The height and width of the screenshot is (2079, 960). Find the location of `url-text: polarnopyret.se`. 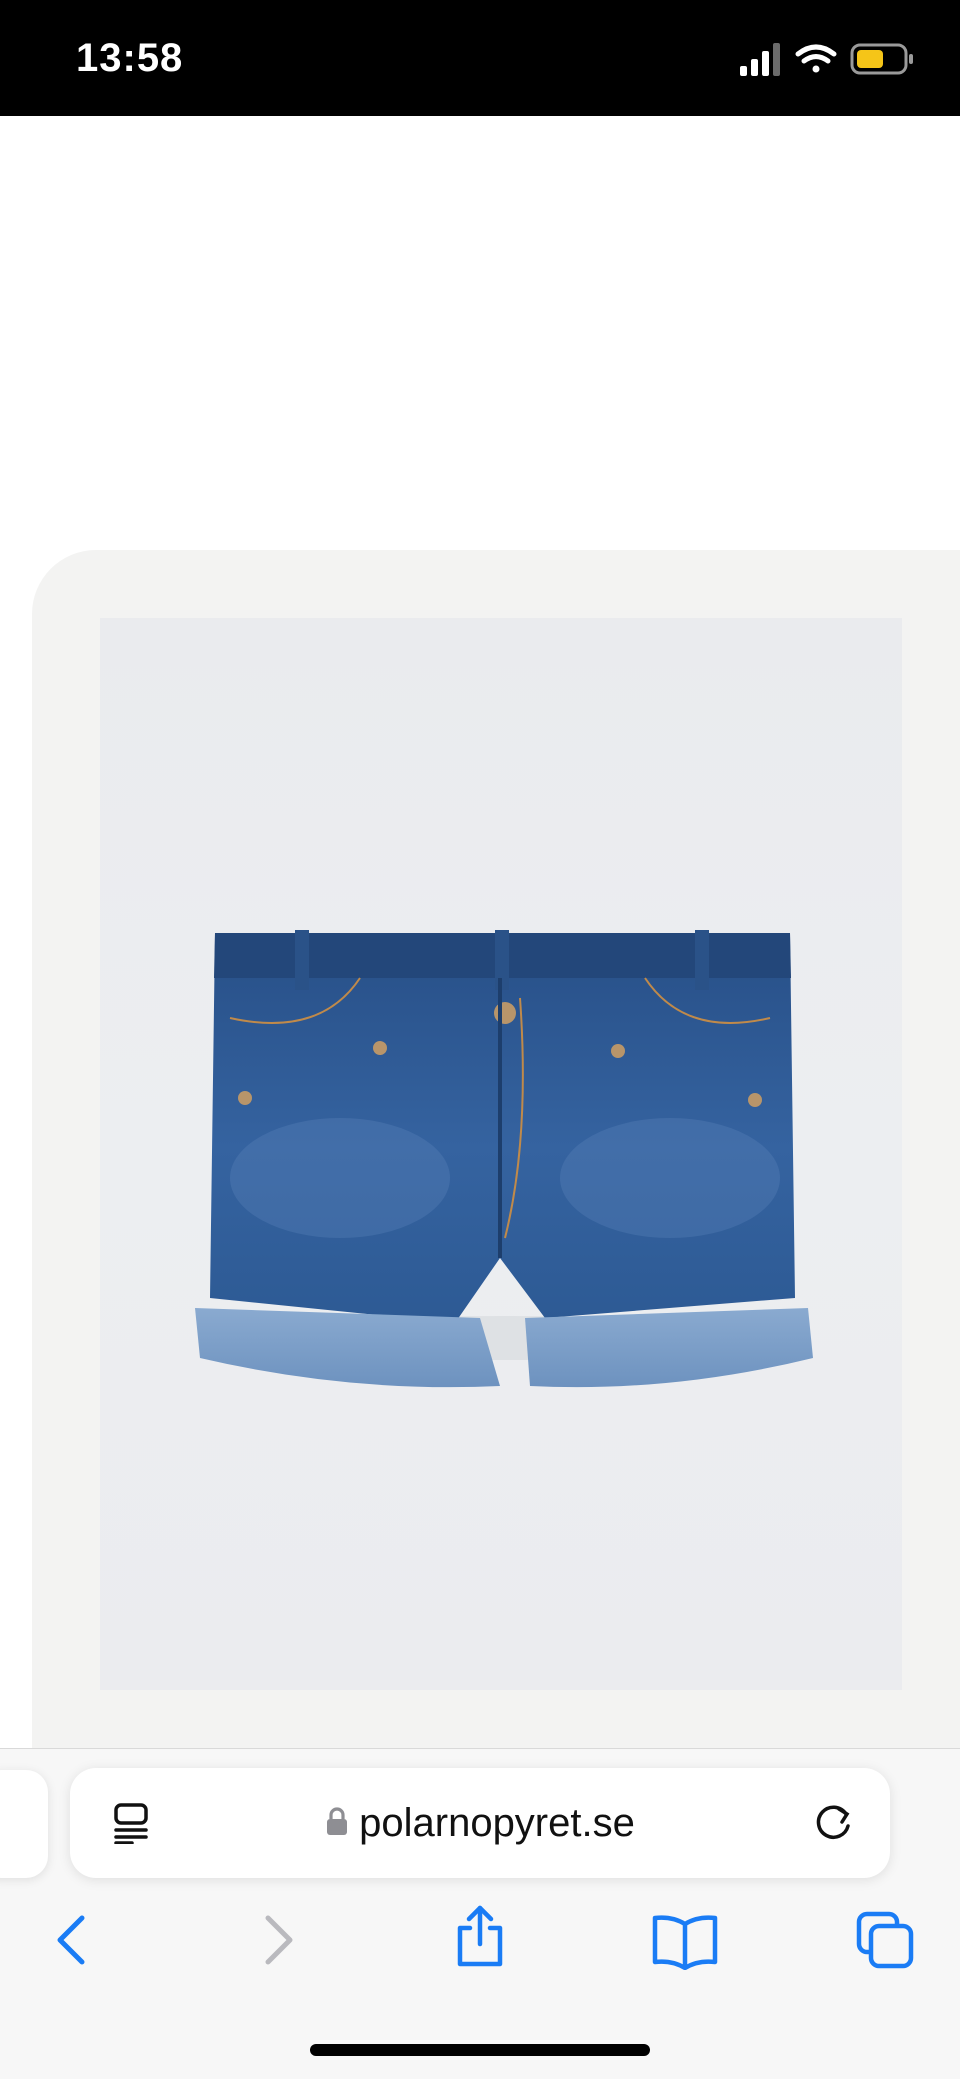

url-text: polarnopyret.se is located at coordinates (497, 1823).